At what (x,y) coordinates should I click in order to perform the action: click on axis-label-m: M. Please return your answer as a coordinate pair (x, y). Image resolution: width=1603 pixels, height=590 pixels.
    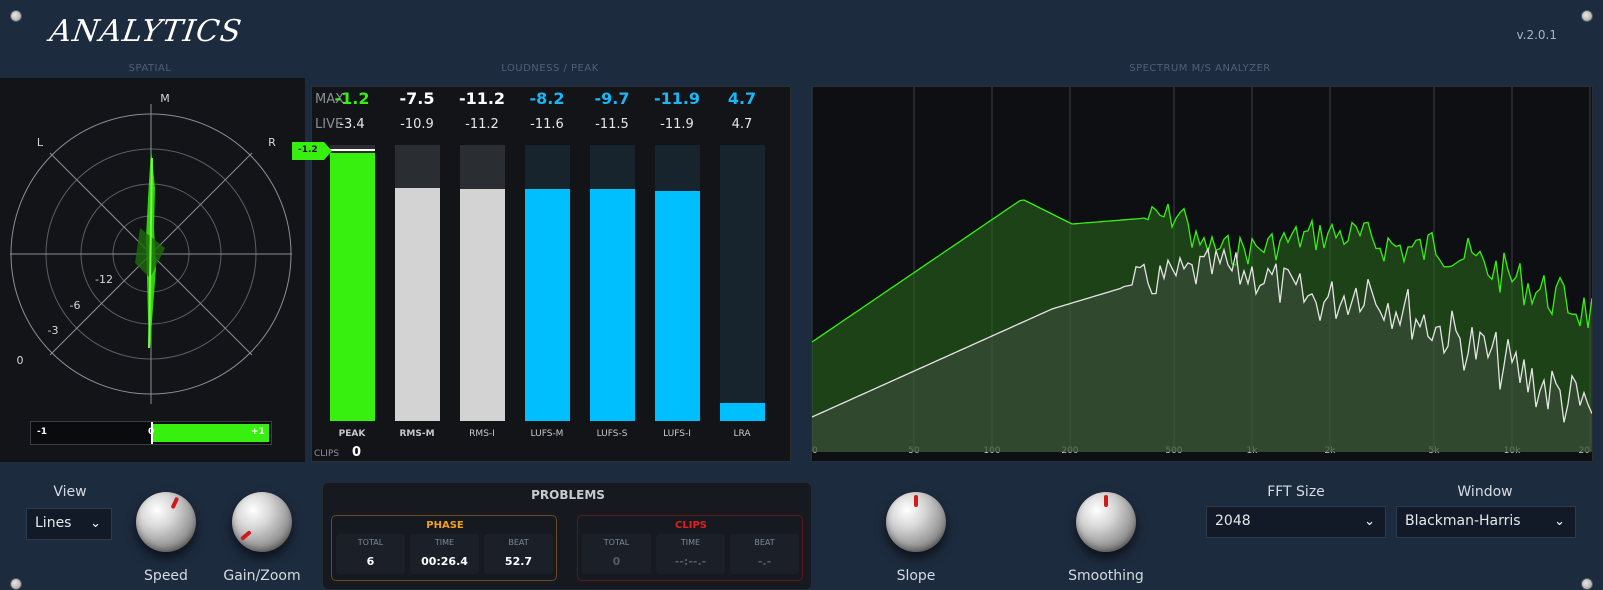
    Looking at the image, I should click on (165, 98).